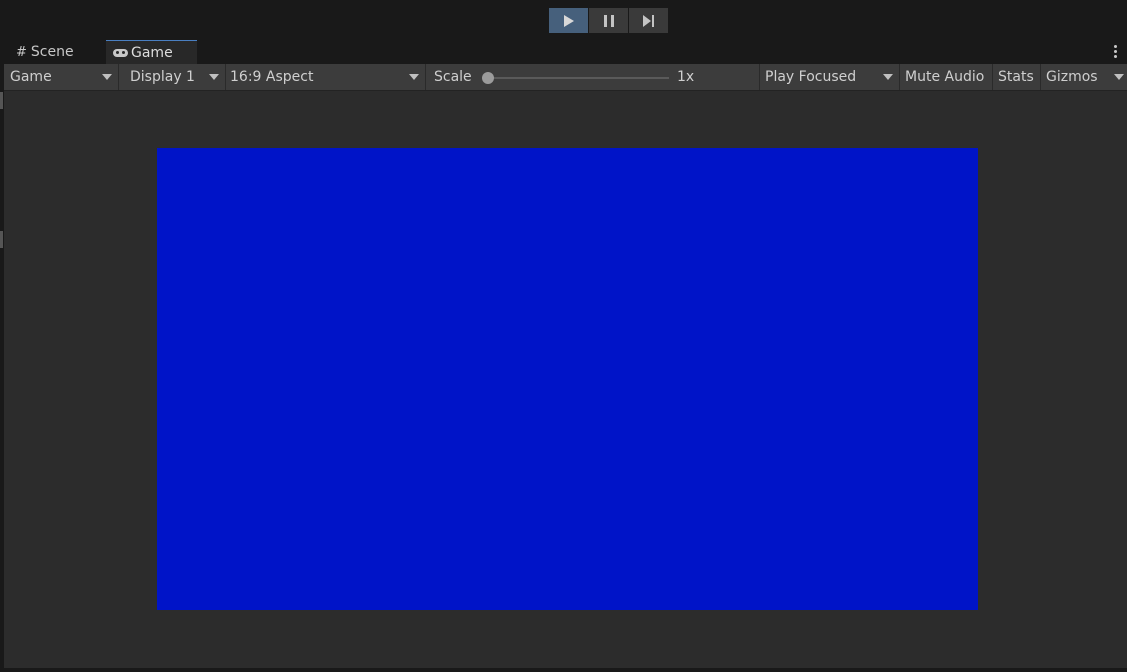  What do you see at coordinates (52, 52) in the screenshot?
I see `tab-scene-label: Scene` at bounding box center [52, 52].